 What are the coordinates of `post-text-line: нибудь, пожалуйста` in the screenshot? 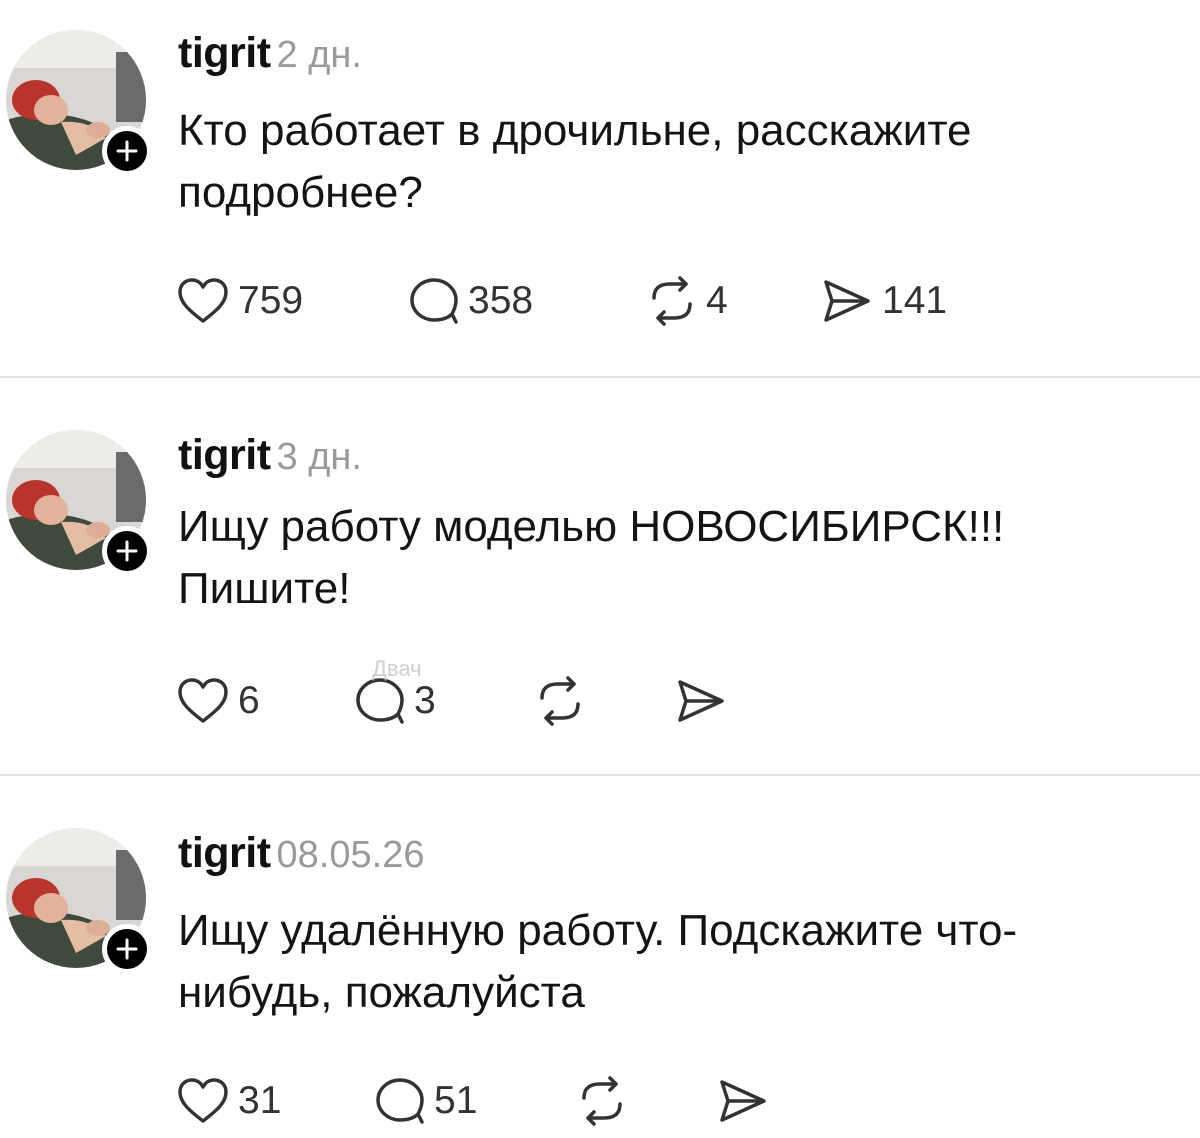 It's located at (381, 992).